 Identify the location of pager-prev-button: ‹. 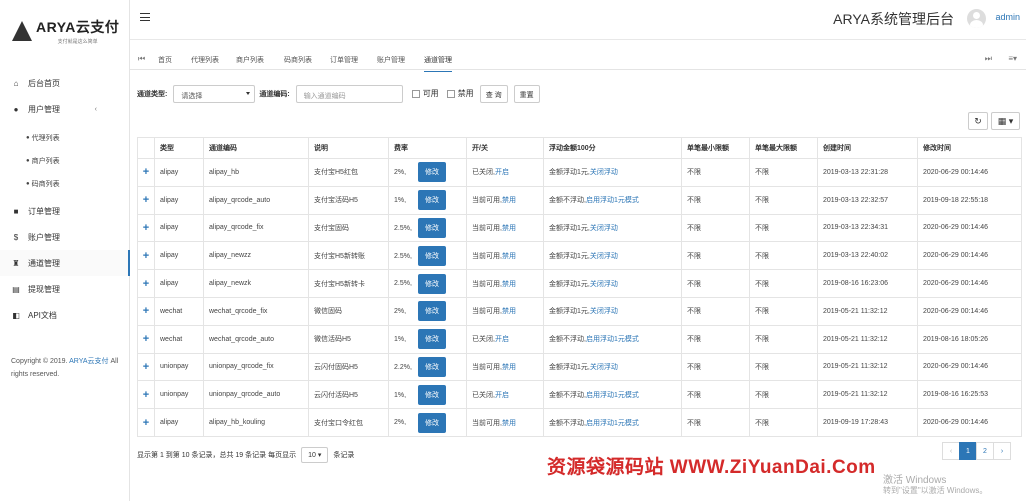
(951, 451).